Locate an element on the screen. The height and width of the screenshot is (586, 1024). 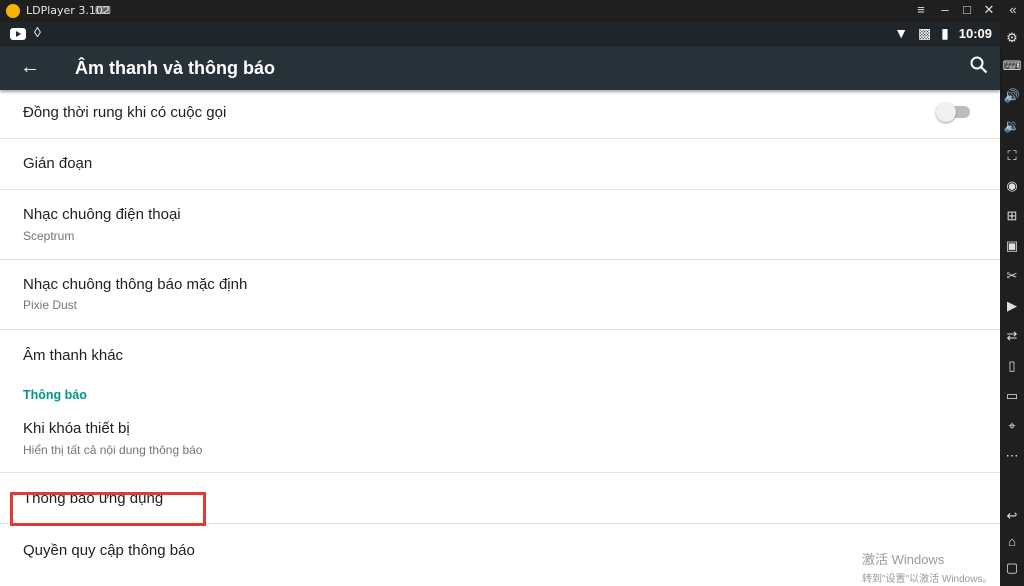
maximize-button: □ is located at coordinates (967, 9).